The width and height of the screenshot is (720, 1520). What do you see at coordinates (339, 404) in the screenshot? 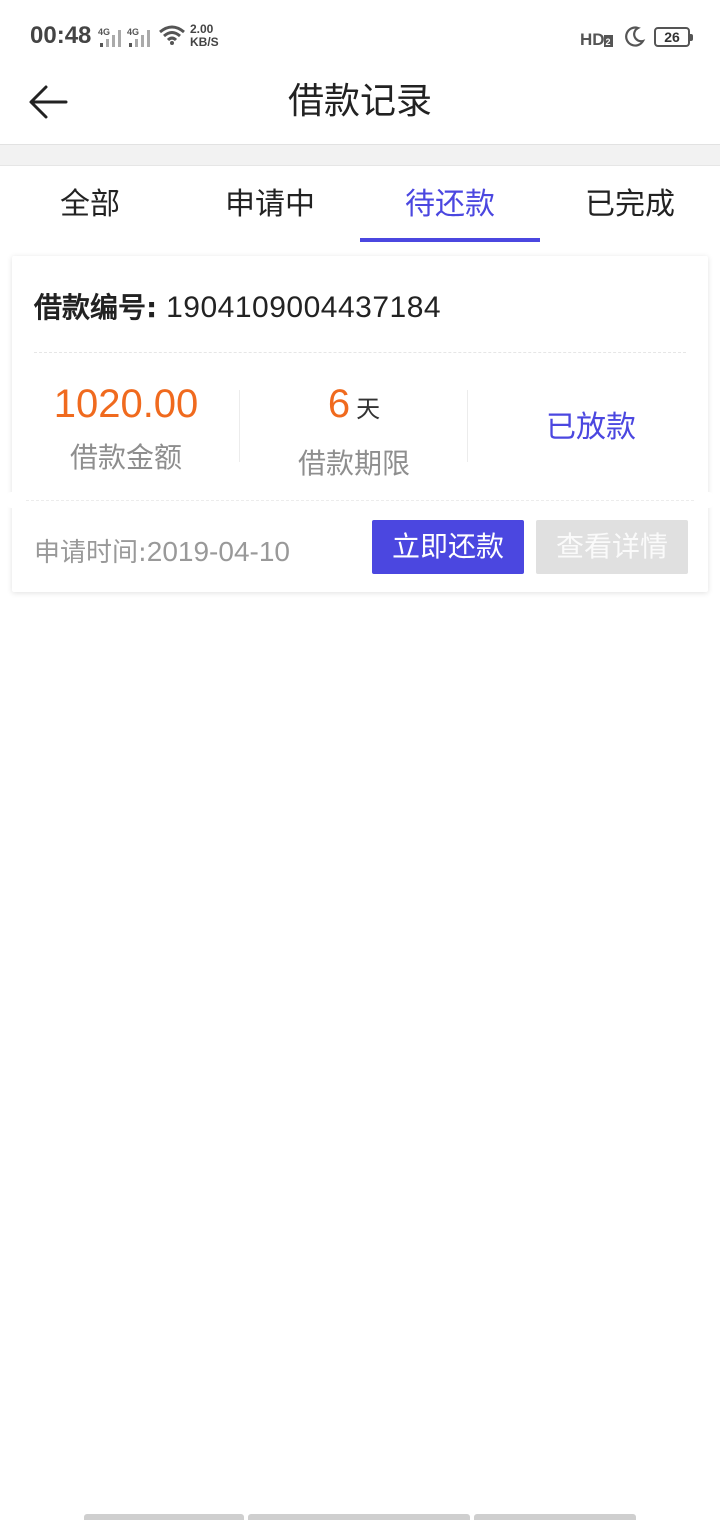
I see `loan-term-value: 6` at bounding box center [339, 404].